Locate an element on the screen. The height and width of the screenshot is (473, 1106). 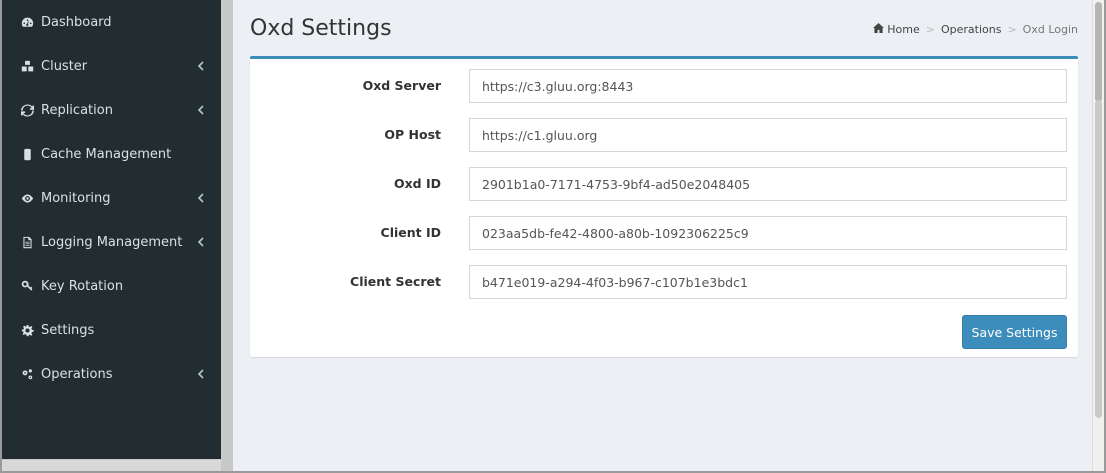
sidebar-item-settings: Settings is located at coordinates (111, 330).